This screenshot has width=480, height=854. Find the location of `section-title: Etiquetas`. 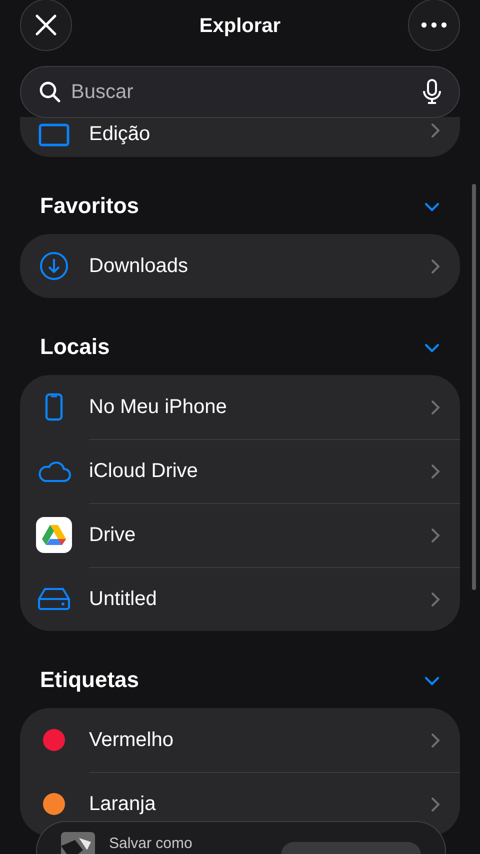

section-title: Etiquetas is located at coordinates (90, 680).